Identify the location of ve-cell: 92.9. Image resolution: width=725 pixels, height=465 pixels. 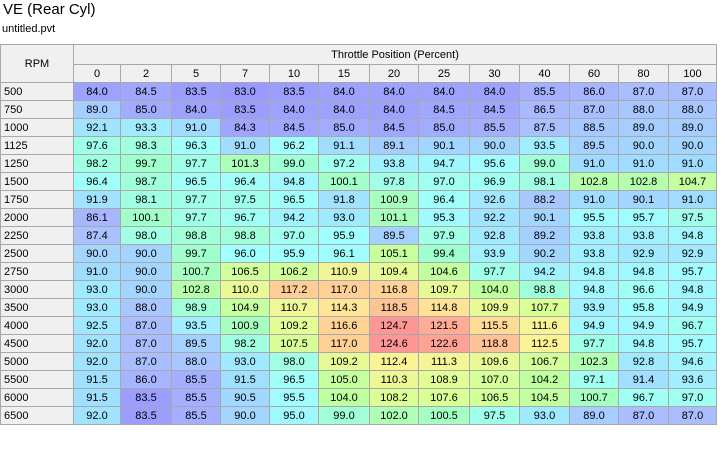
(692, 253).